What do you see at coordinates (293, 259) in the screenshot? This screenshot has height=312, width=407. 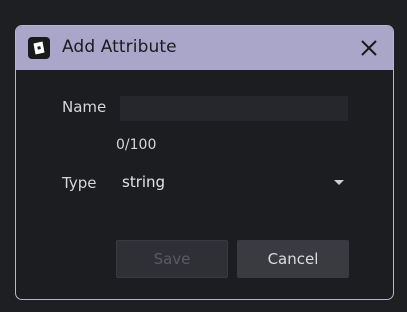 I see `cancel-button: Cancel` at bounding box center [293, 259].